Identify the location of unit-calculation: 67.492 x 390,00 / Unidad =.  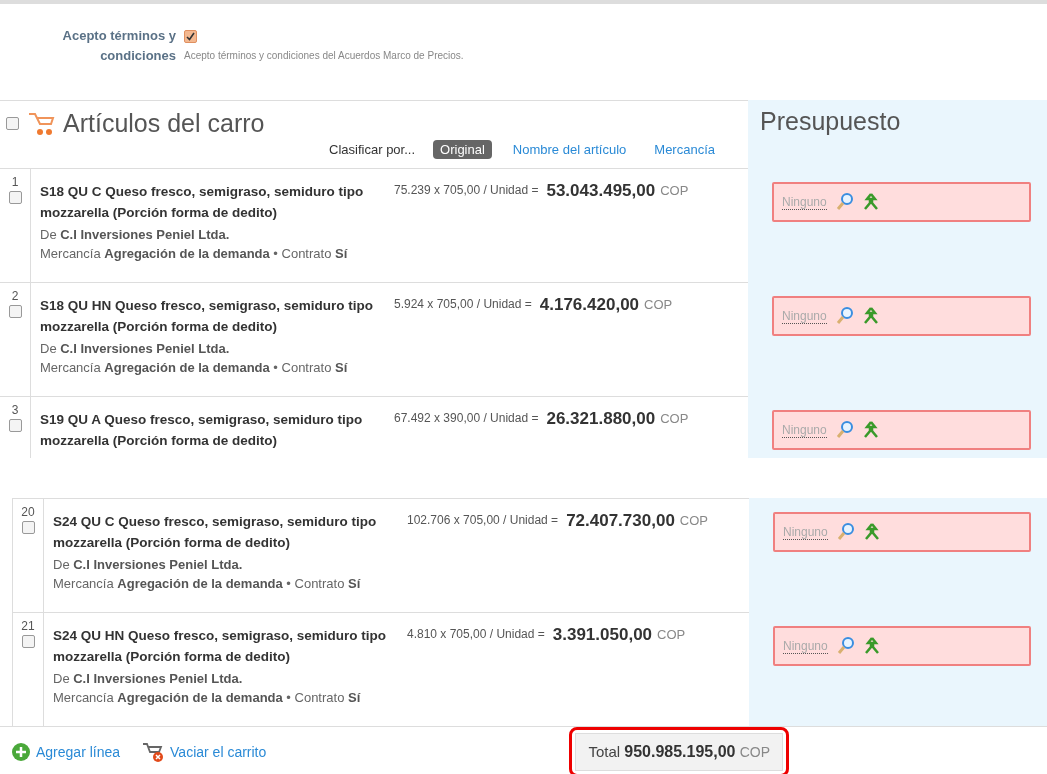
(466, 418).